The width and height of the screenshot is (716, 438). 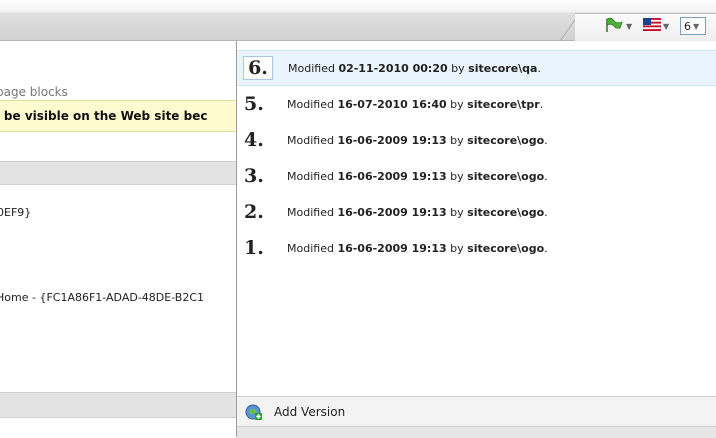 I want to click on version-number: 2., so click(x=254, y=212).